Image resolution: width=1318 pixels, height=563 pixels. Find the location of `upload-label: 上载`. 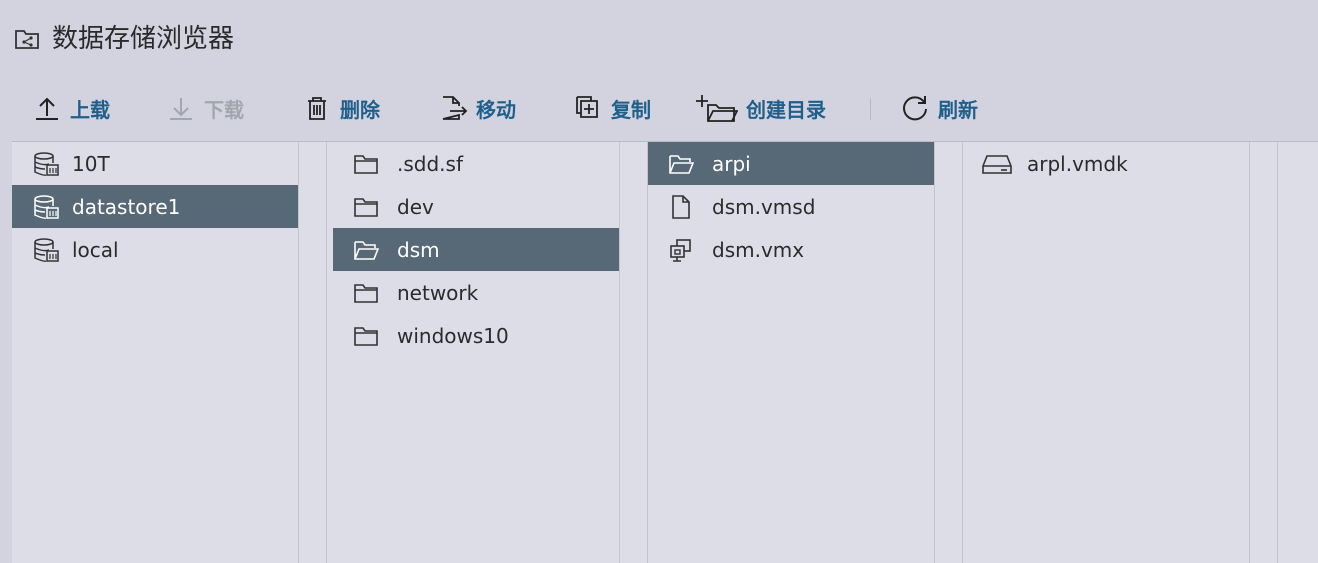

upload-label: 上载 is located at coordinates (90, 109).